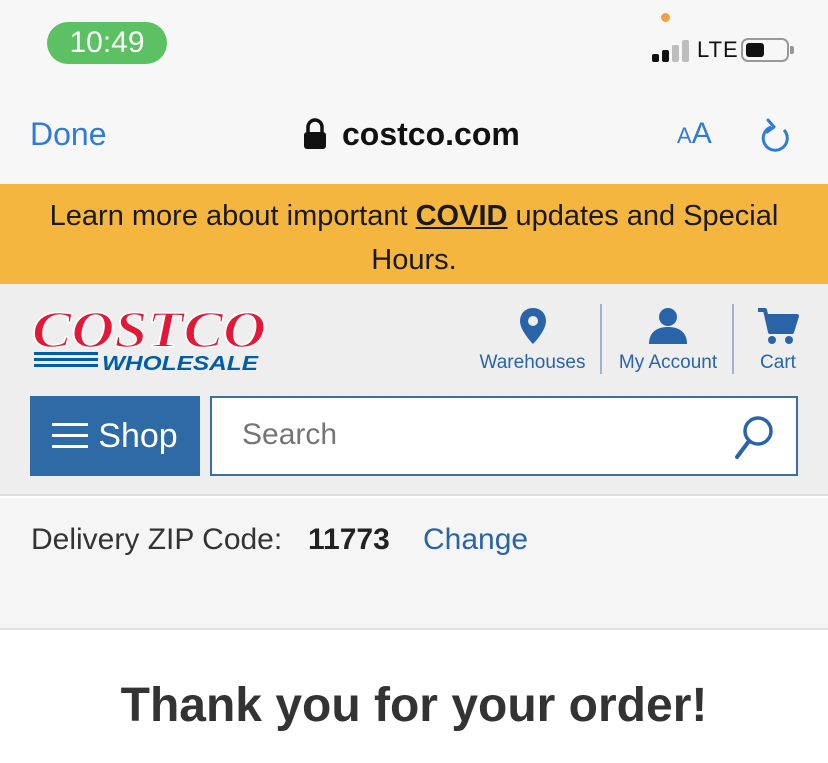 The width and height of the screenshot is (828, 763). What do you see at coordinates (138, 435) in the screenshot?
I see `shop-label: Shop` at bounding box center [138, 435].